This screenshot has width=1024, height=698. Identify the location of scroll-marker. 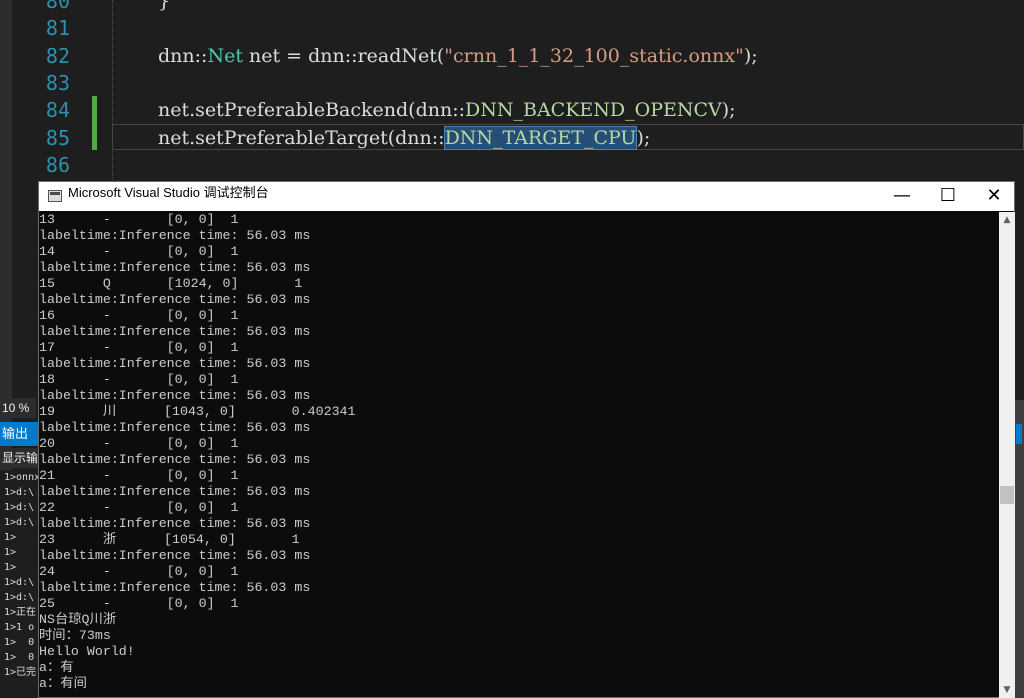
(1019, 434).